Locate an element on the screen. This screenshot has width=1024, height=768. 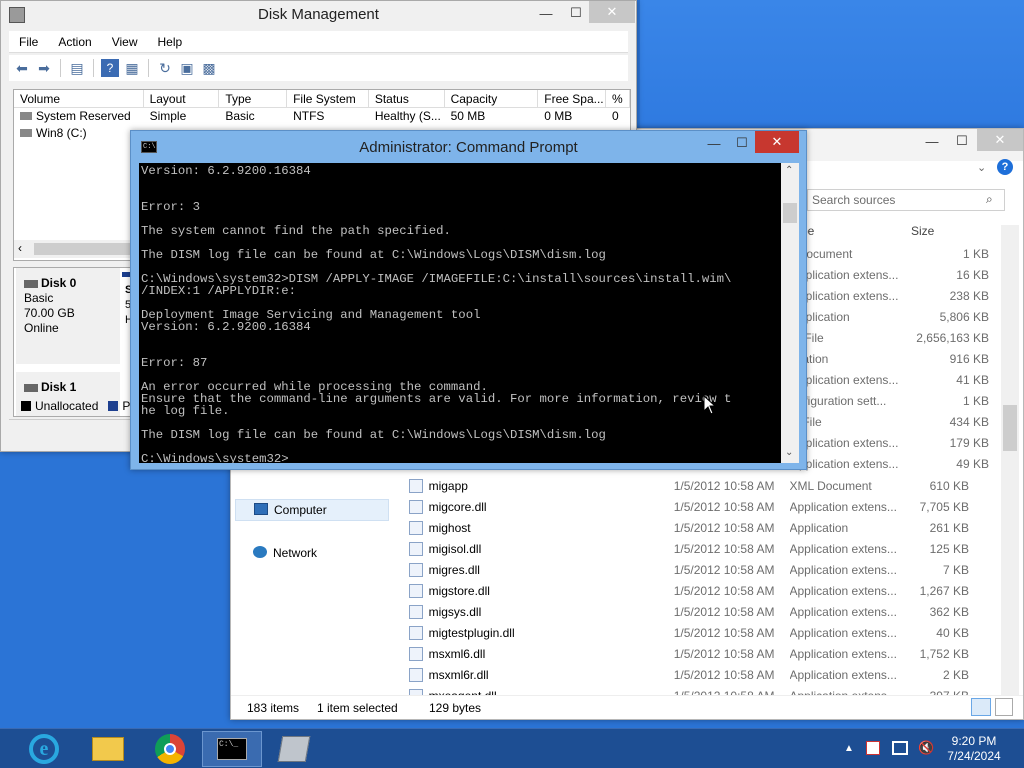
forward-arrow-icon: ➡ is located at coordinates (44, 68).